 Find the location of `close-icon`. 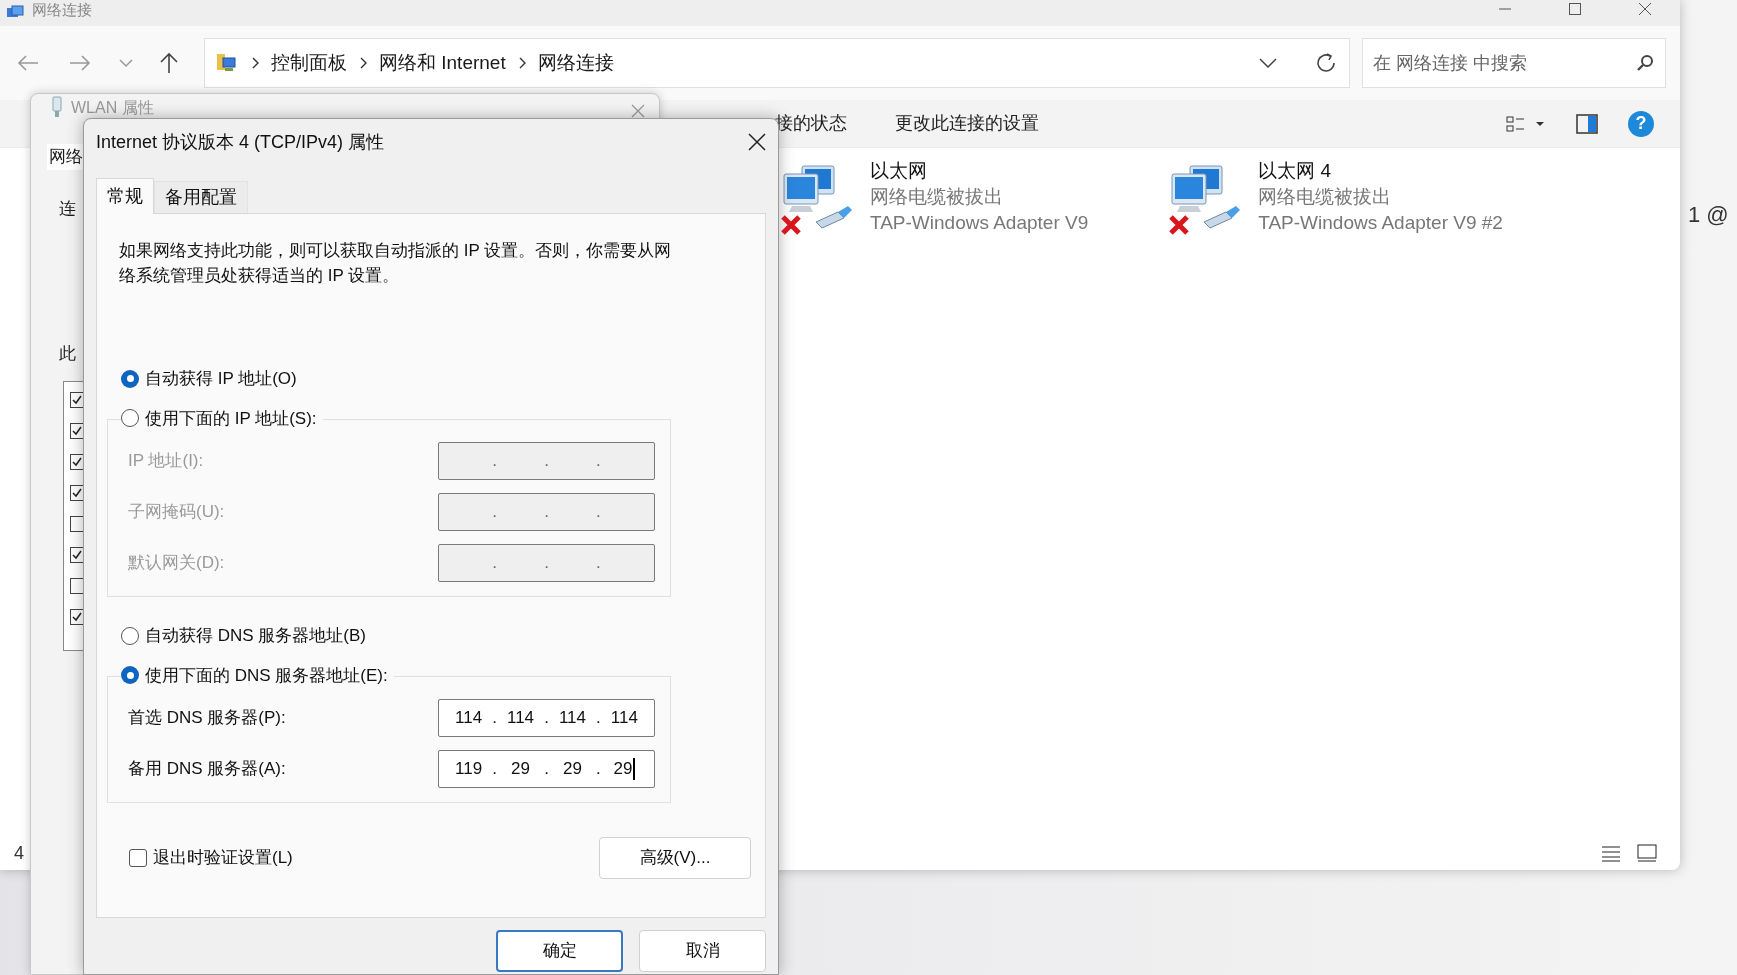

close-icon is located at coordinates (757, 142).